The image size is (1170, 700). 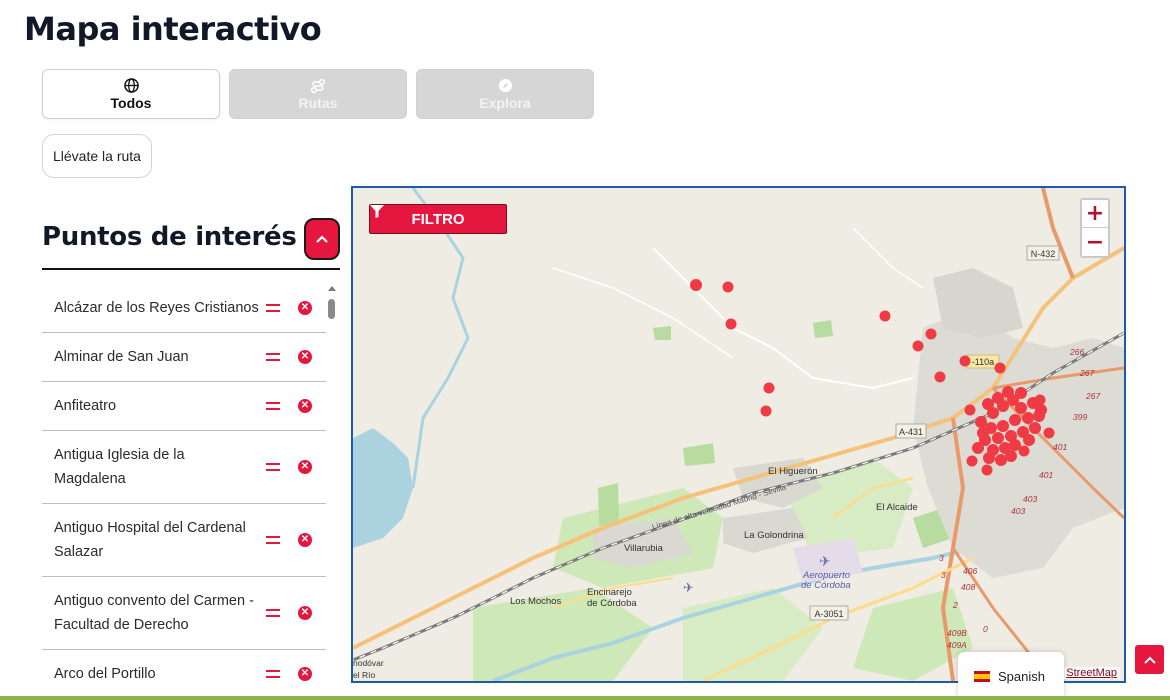 I want to click on scroll-up-icon, so click(x=332, y=288).